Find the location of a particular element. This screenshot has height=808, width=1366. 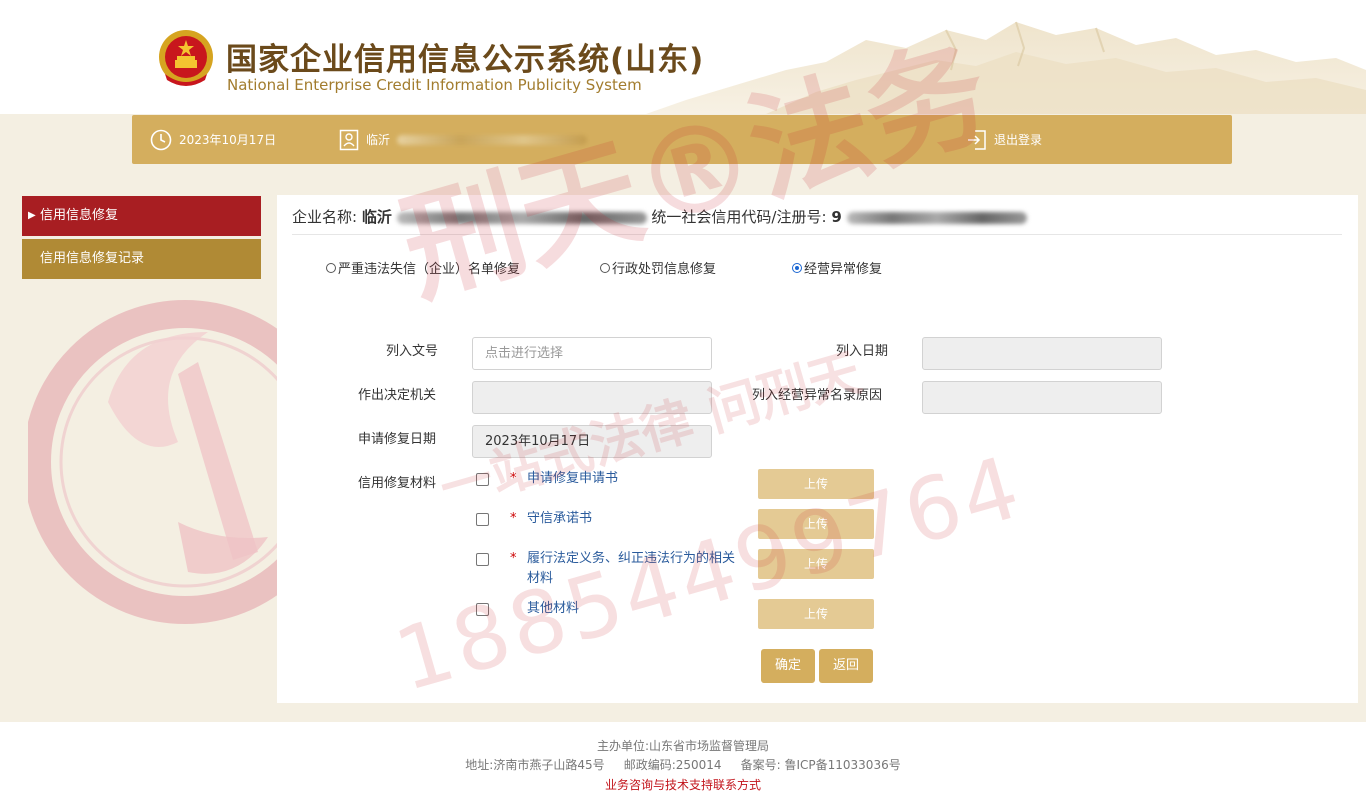

company-info-row: 企业名称: 临沂 统一社会信用代码/注册号: 9 is located at coordinates (659, 216).